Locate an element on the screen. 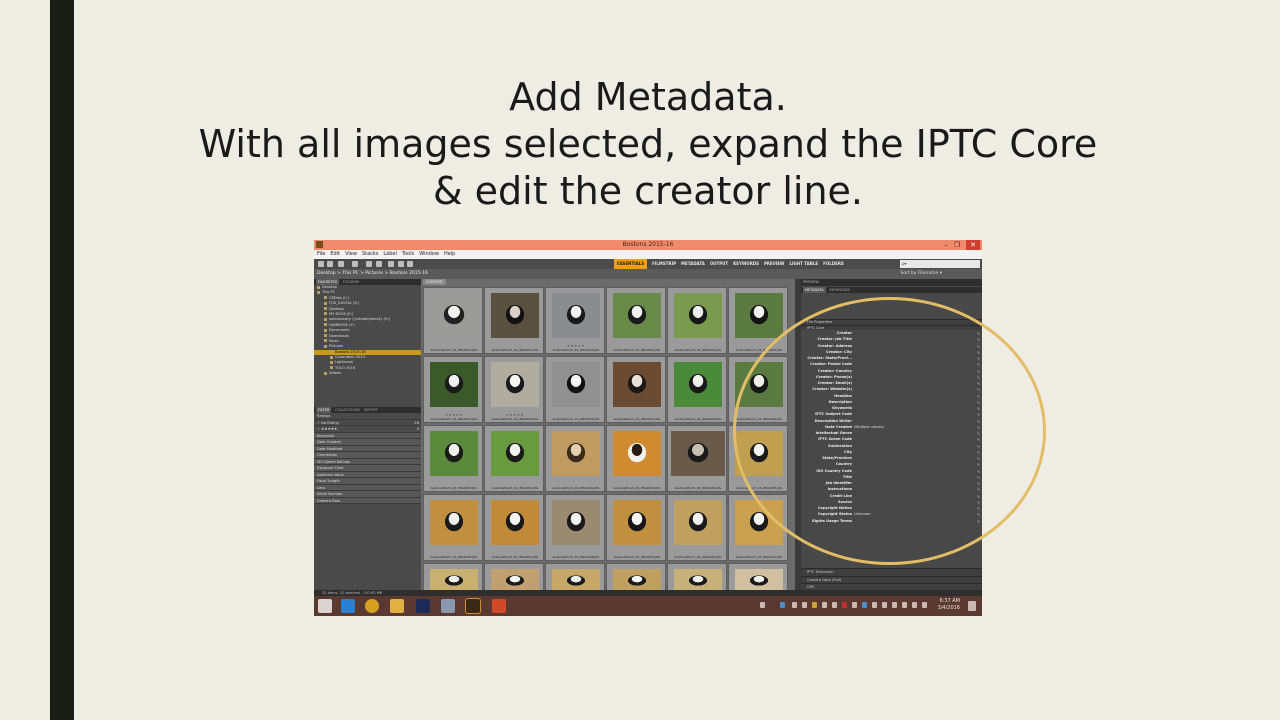  iptc-field-row: Rights Usage Terms ✎ is located at coordinates (891, 521).